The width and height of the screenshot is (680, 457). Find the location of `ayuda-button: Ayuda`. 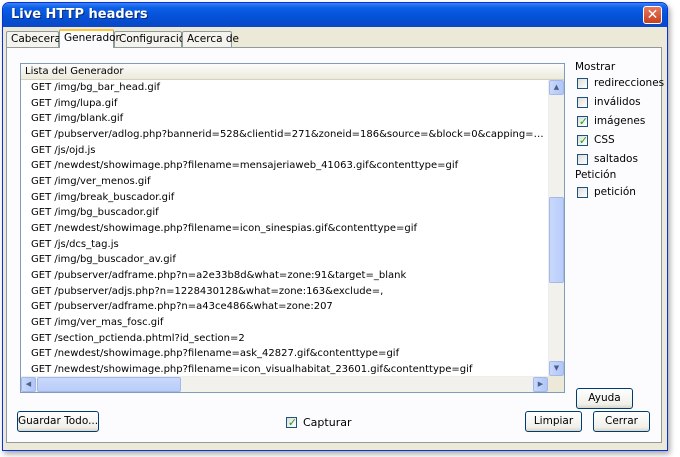

ayuda-button: Ayuda is located at coordinates (604, 398).